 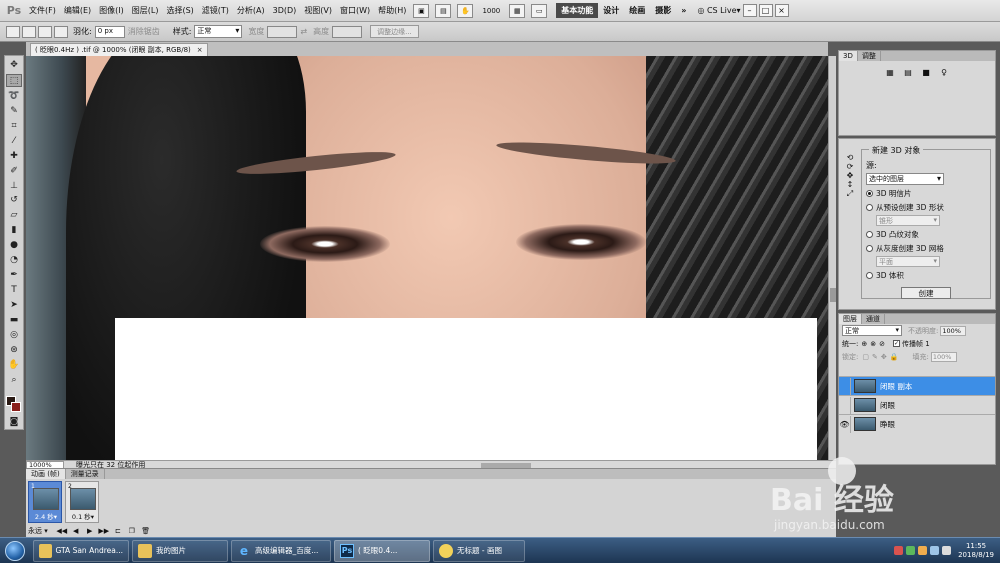 What do you see at coordinates (908, 261) in the screenshot?
I see `mesh-preset-select: 平面` at bounding box center [908, 261].